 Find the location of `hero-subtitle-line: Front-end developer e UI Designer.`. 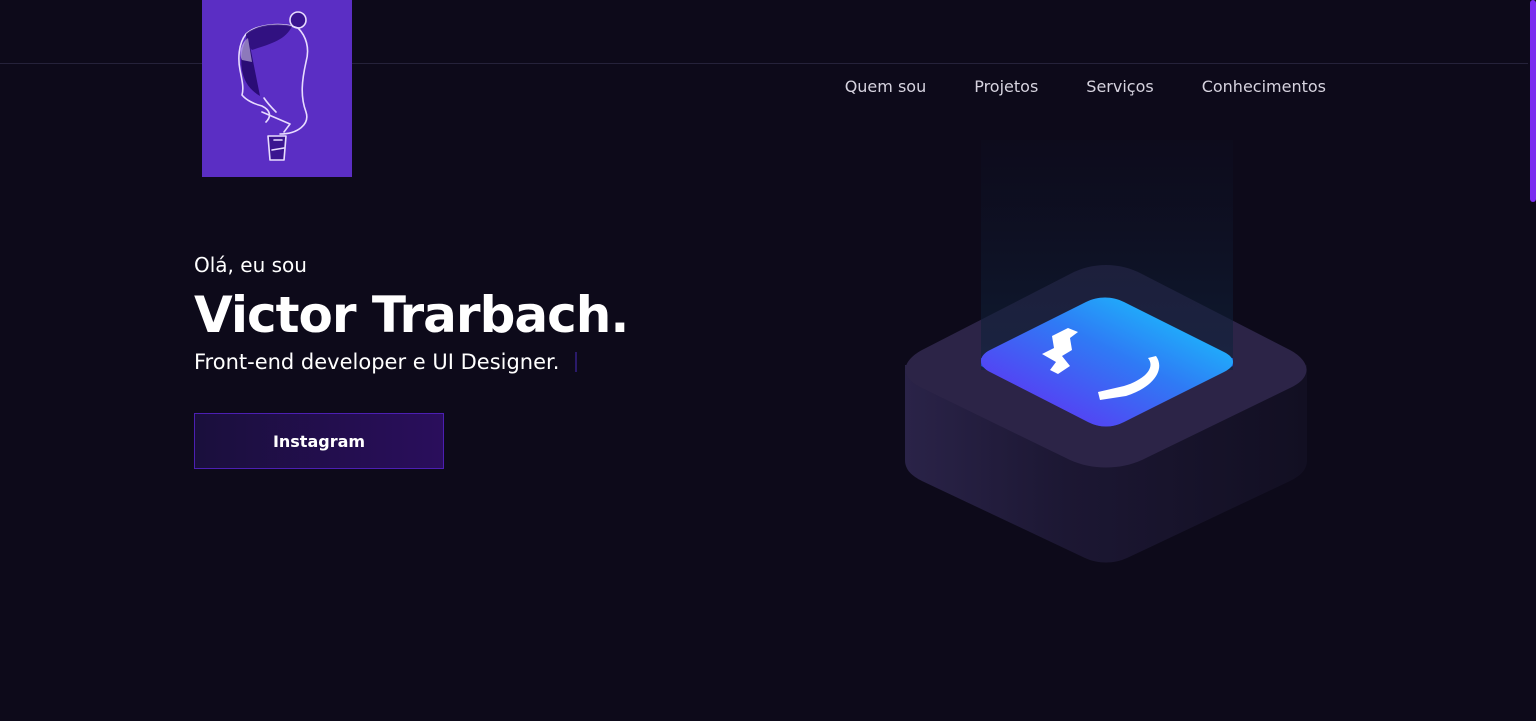

hero-subtitle-line: Front-end developer e UI Designer. is located at coordinates (411, 362).